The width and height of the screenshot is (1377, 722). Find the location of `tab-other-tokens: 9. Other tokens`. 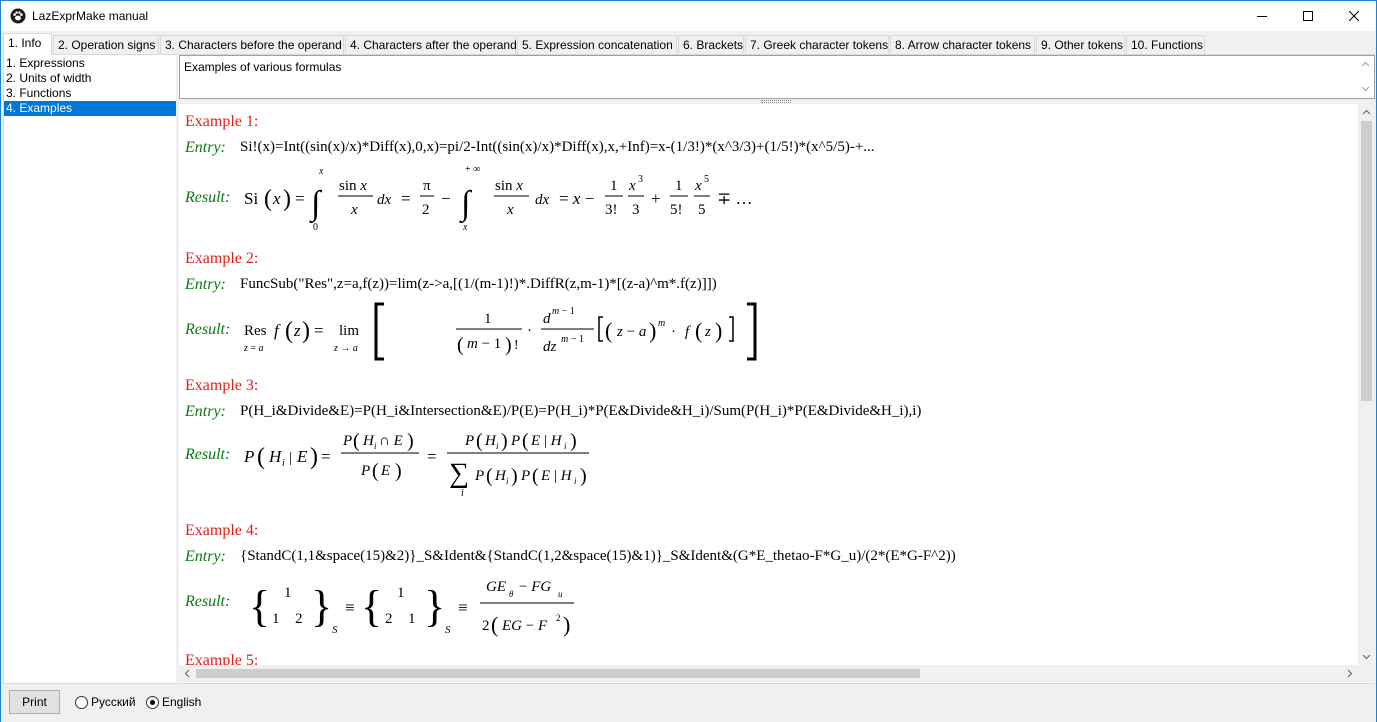

tab-other-tokens: 9. Other tokens is located at coordinates (1080, 45).